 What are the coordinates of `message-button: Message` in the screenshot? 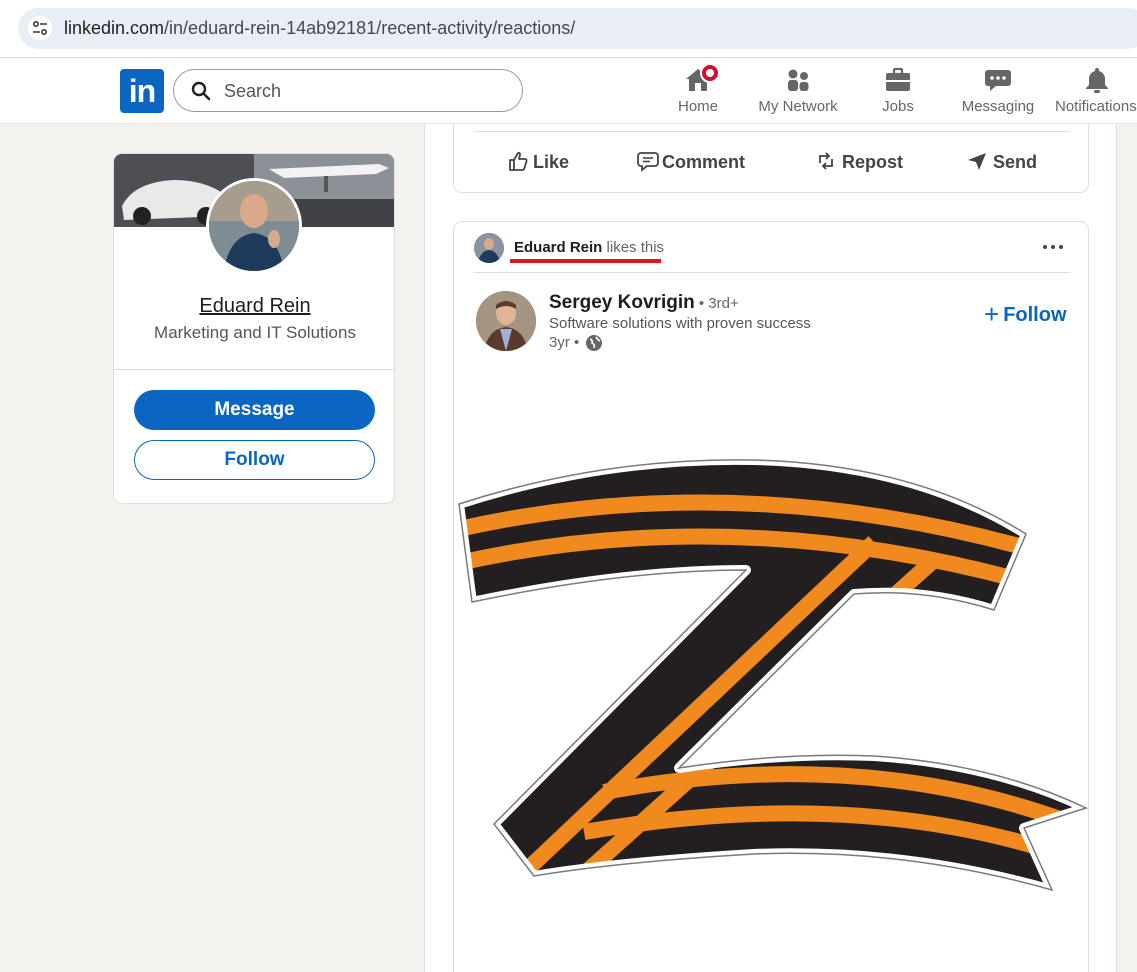 It's located at (254, 410).